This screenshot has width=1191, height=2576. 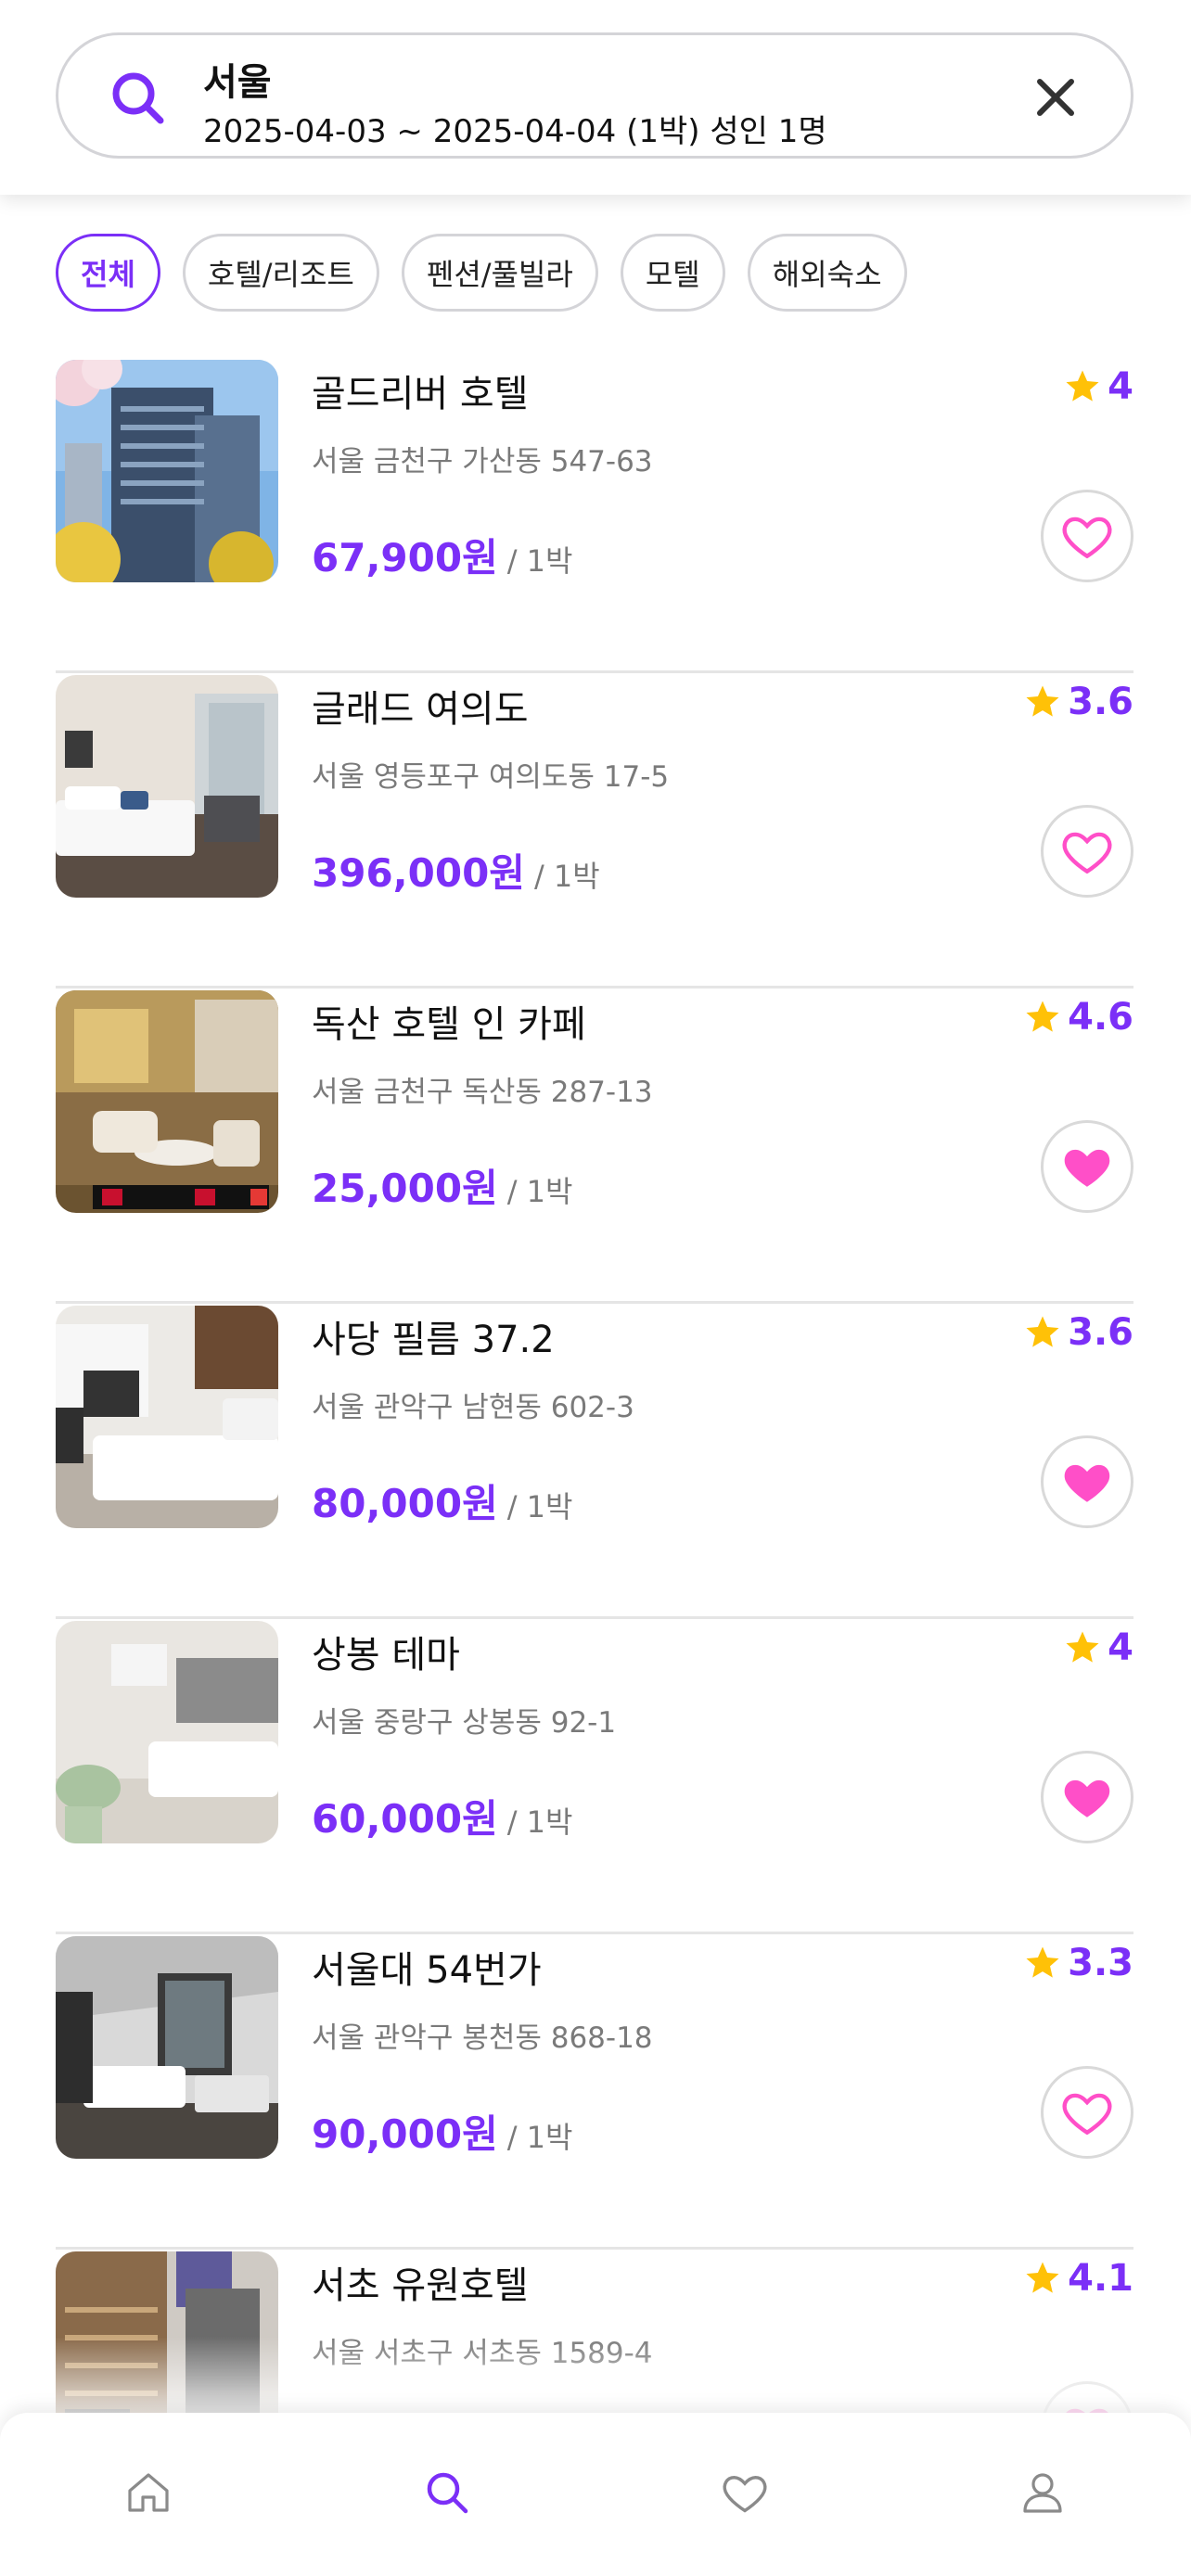 What do you see at coordinates (745, 2492) in the screenshot?
I see `heart-icon` at bounding box center [745, 2492].